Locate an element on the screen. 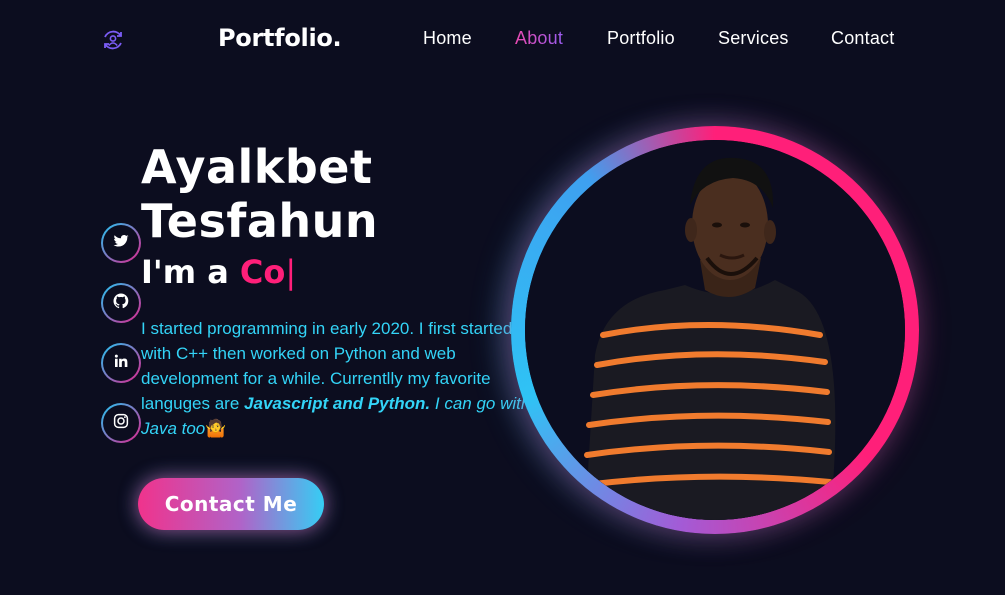  hero-name: Ayalkbet Tesfahun is located at coordinates (259, 194).